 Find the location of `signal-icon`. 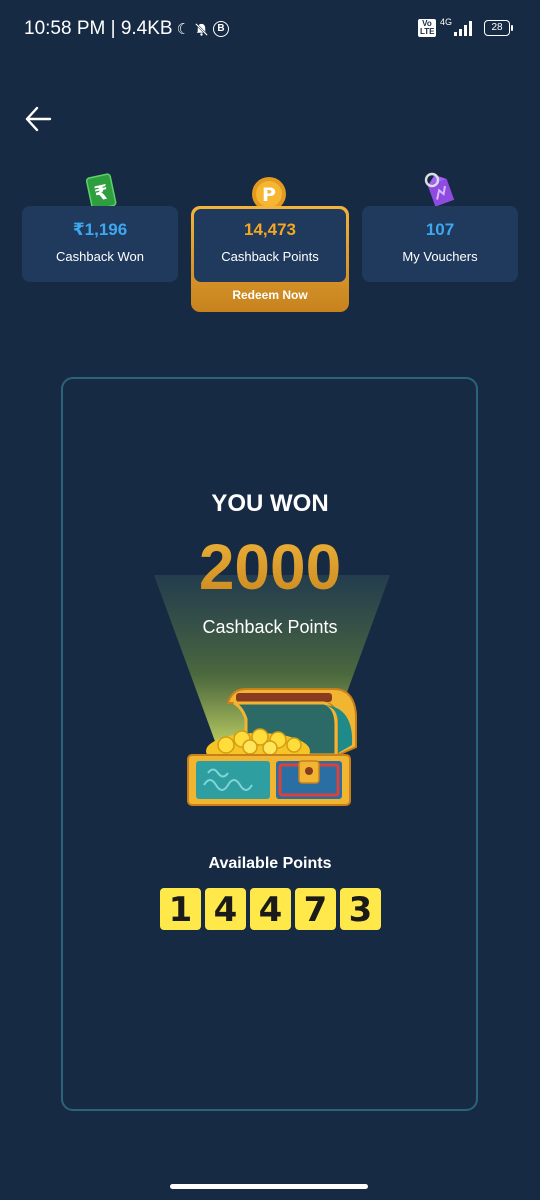

signal-icon is located at coordinates (463, 28).